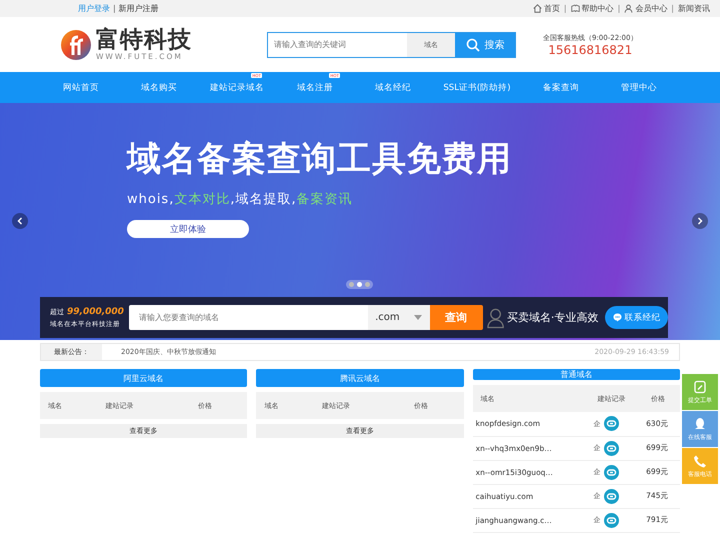  Describe the element at coordinates (76, 44) in the screenshot. I see `logo-icon` at that location.